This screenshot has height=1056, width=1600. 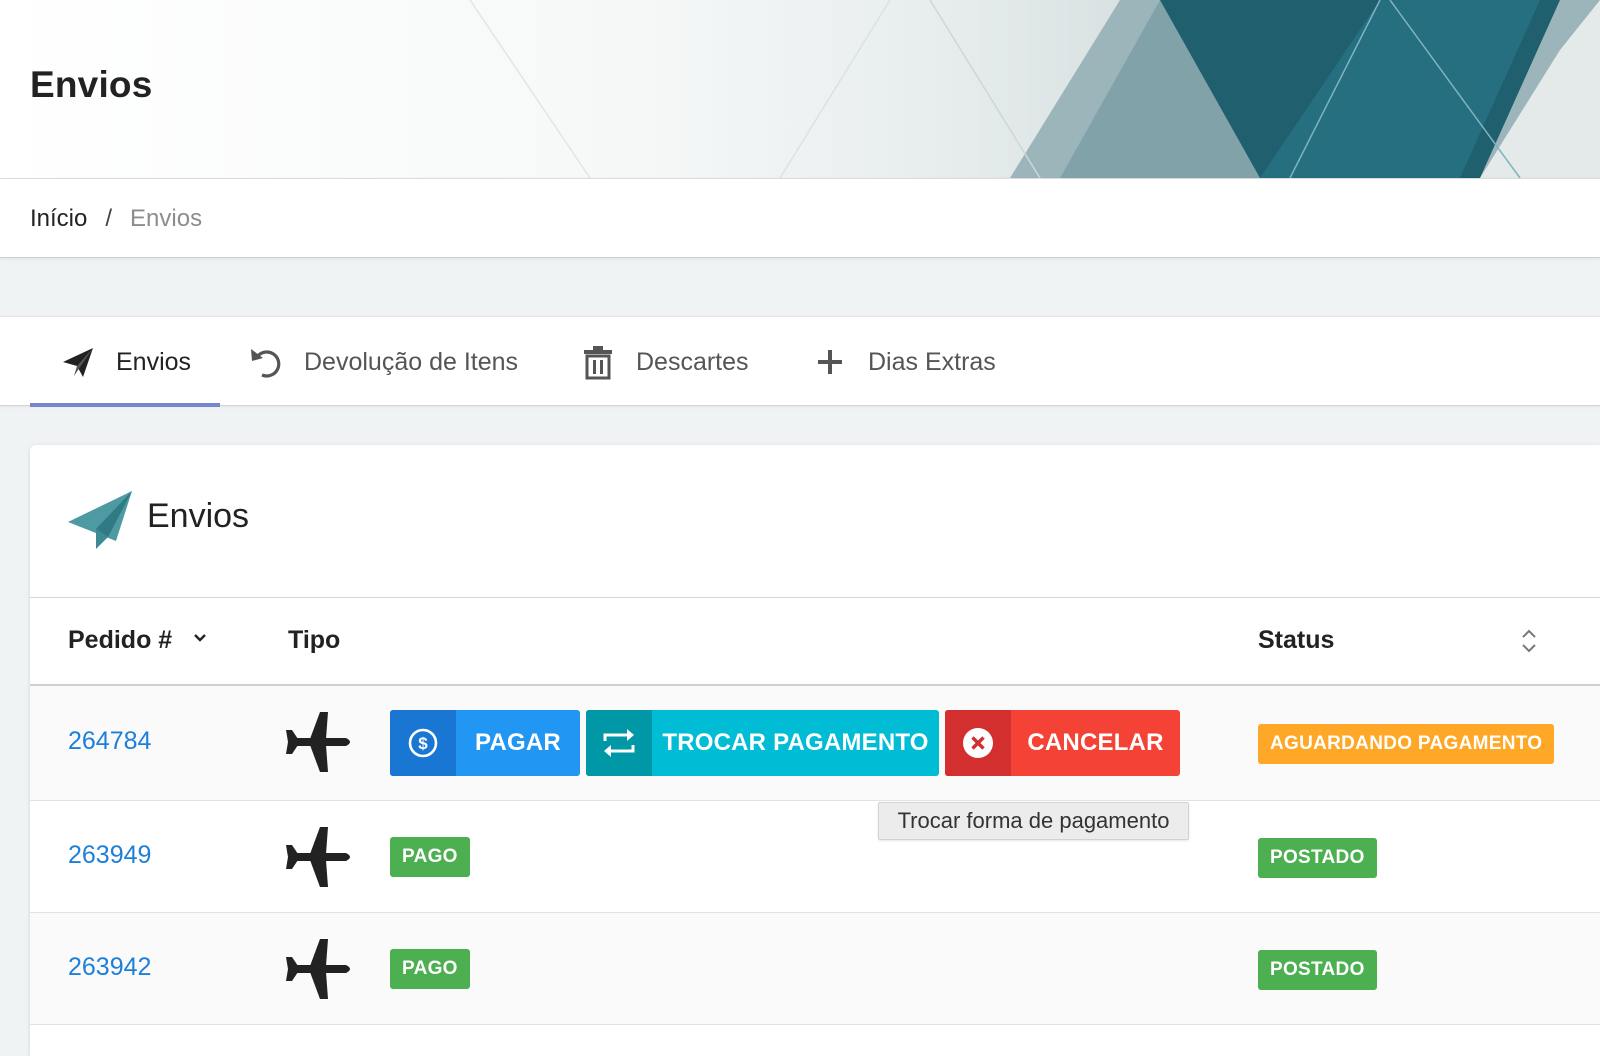 What do you see at coordinates (815, 521) in the screenshot?
I see `card-header: Envios` at bounding box center [815, 521].